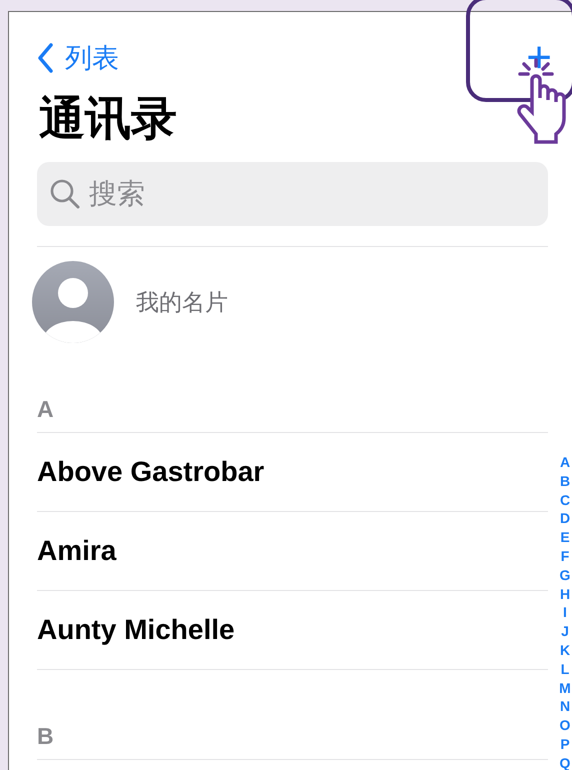 Image resolution: width=572 pixels, height=770 pixels. What do you see at coordinates (565, 518) in the screenshot?
I see `index-letter: D` at bounding box center [565, 518].